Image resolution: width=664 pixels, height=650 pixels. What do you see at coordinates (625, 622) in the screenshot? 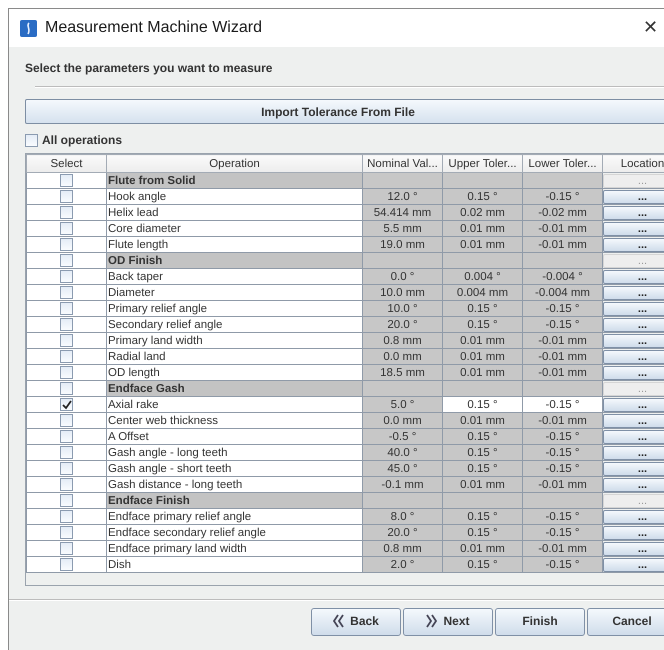
I see `wizard-button: Cancel` at bounding box center [625, 622].